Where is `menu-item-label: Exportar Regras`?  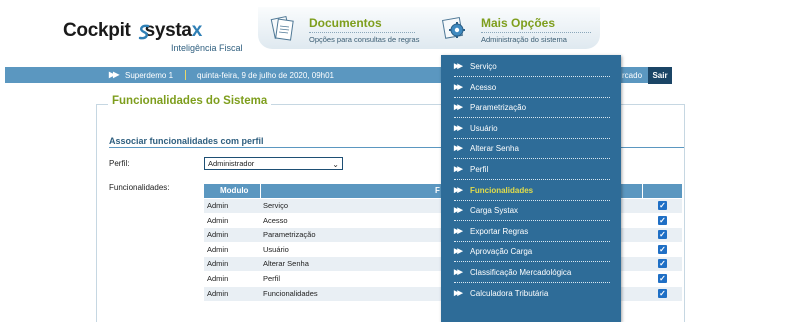 menu-item-label: Exportar Regras is located at coordinates (499, 231).